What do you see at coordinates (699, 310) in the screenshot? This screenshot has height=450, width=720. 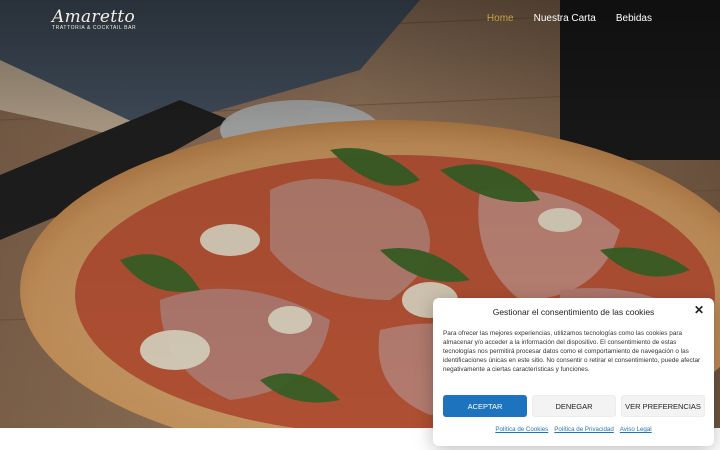 I see `close-icon: ✕` at bounding box center [699, 310].